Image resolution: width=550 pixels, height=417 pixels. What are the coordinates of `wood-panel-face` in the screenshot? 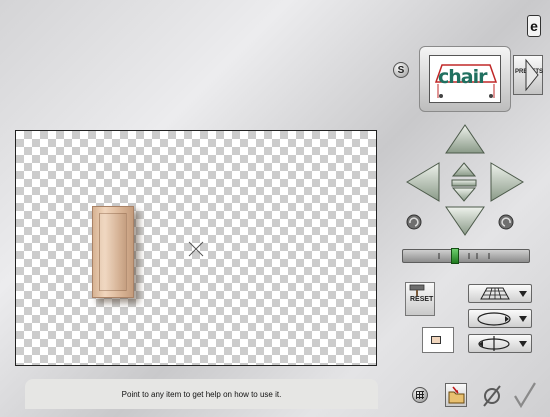 It's located at (113, 252).